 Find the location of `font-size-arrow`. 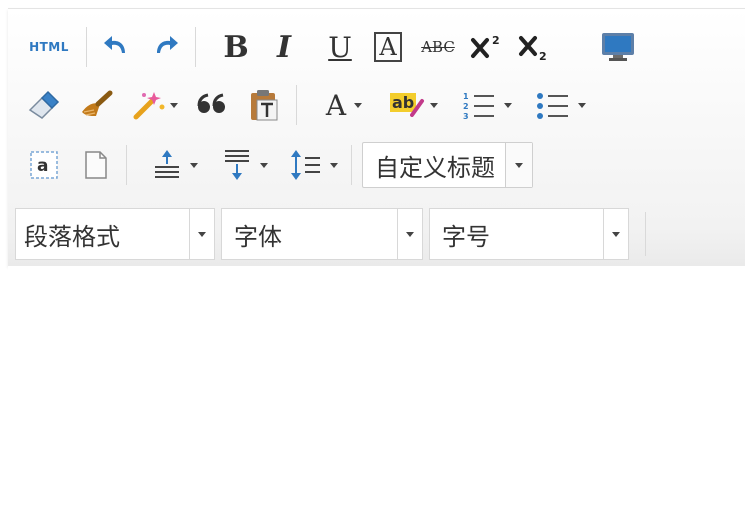

font-size-arrow is located at coordinates (615, 234).